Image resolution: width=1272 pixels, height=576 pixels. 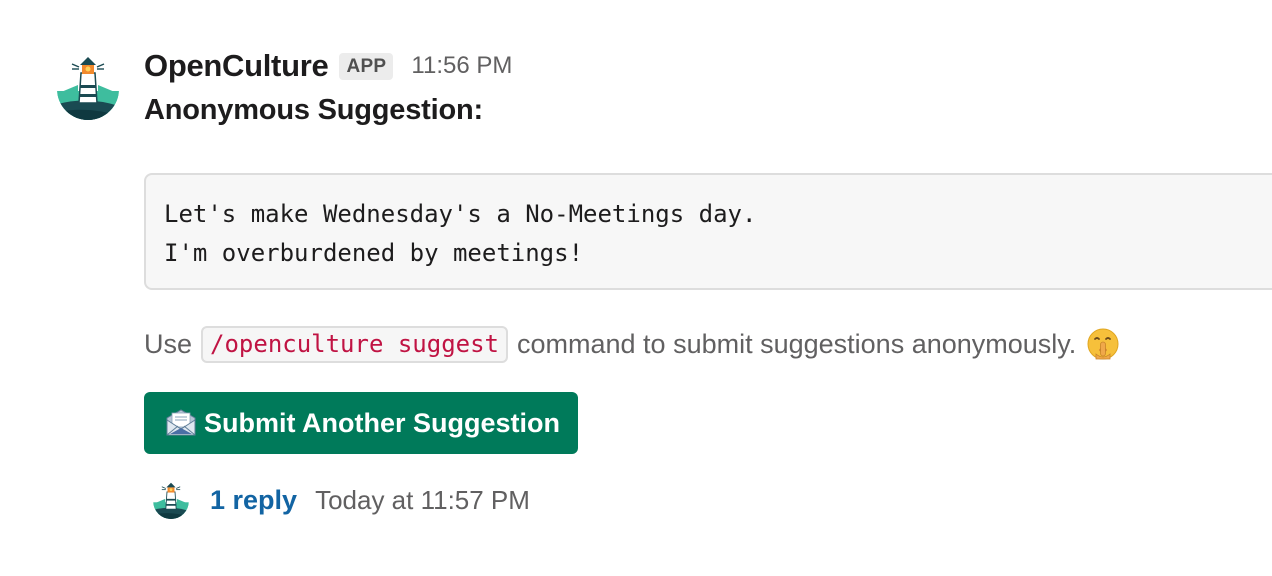 I want to click on sender-name: OpenCulture, so click(x=236, y=66).